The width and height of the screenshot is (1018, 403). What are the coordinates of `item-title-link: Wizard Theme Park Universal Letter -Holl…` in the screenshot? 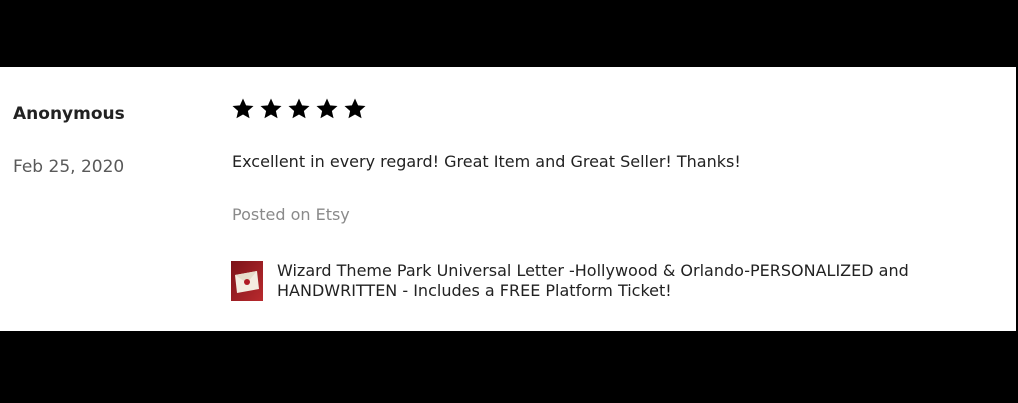 It's located at (637, 281).